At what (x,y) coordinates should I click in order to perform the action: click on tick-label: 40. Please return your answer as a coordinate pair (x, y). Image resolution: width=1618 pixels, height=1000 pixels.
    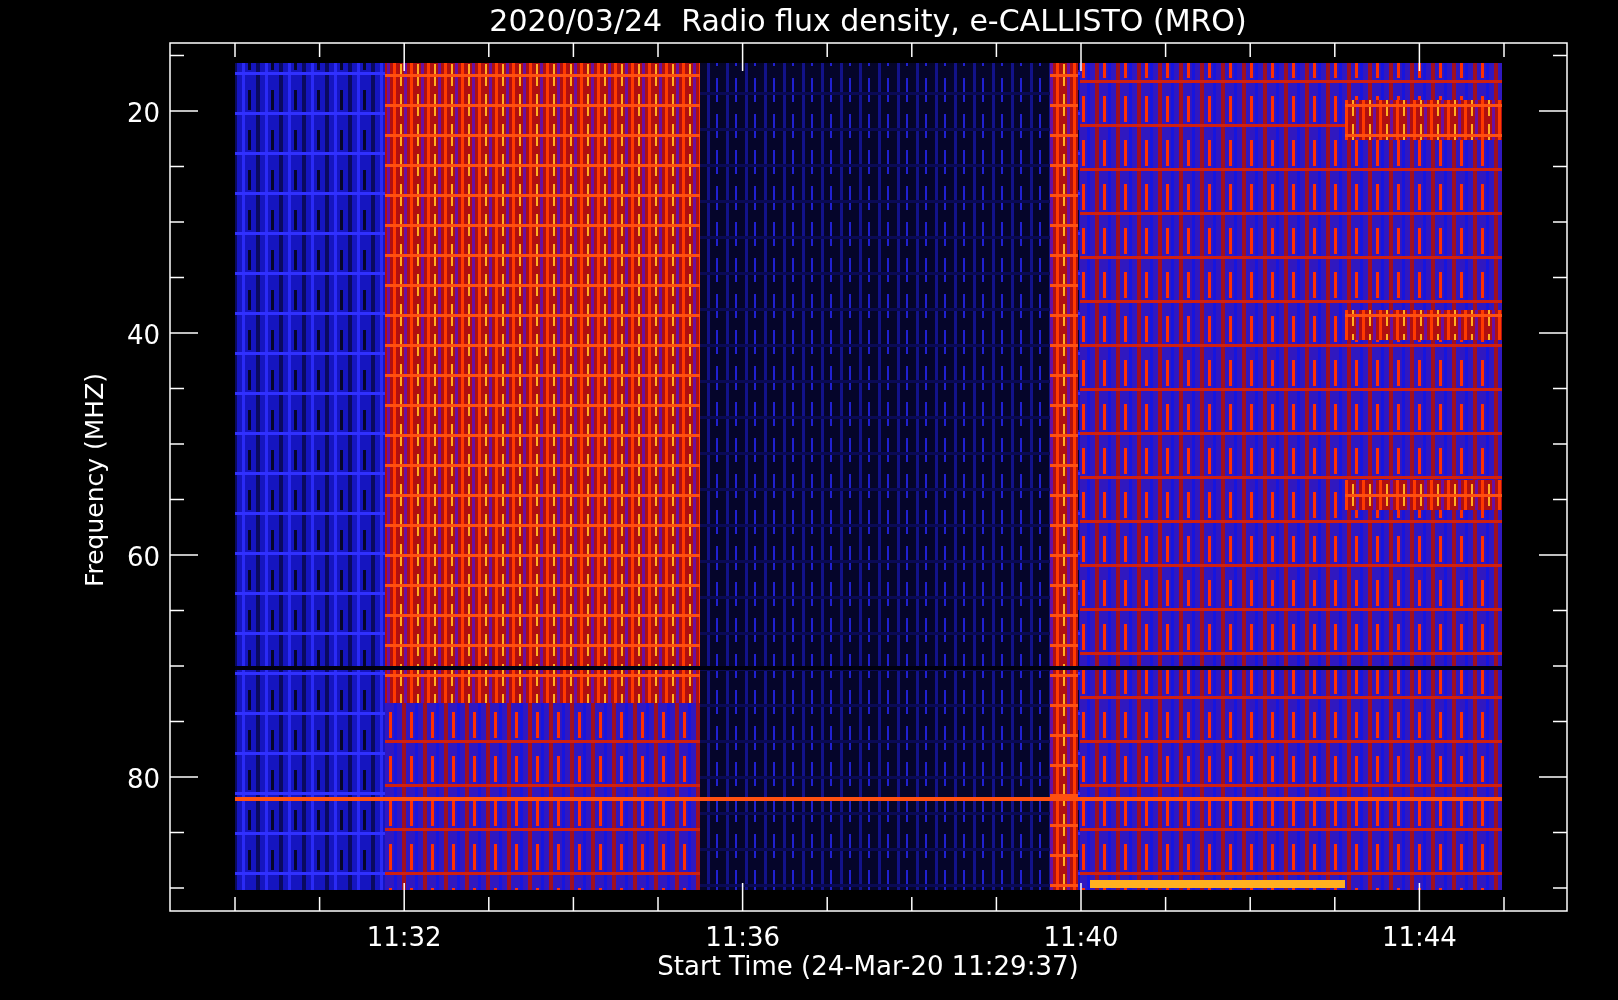
    Looking at the image, I should click on (143, 335).